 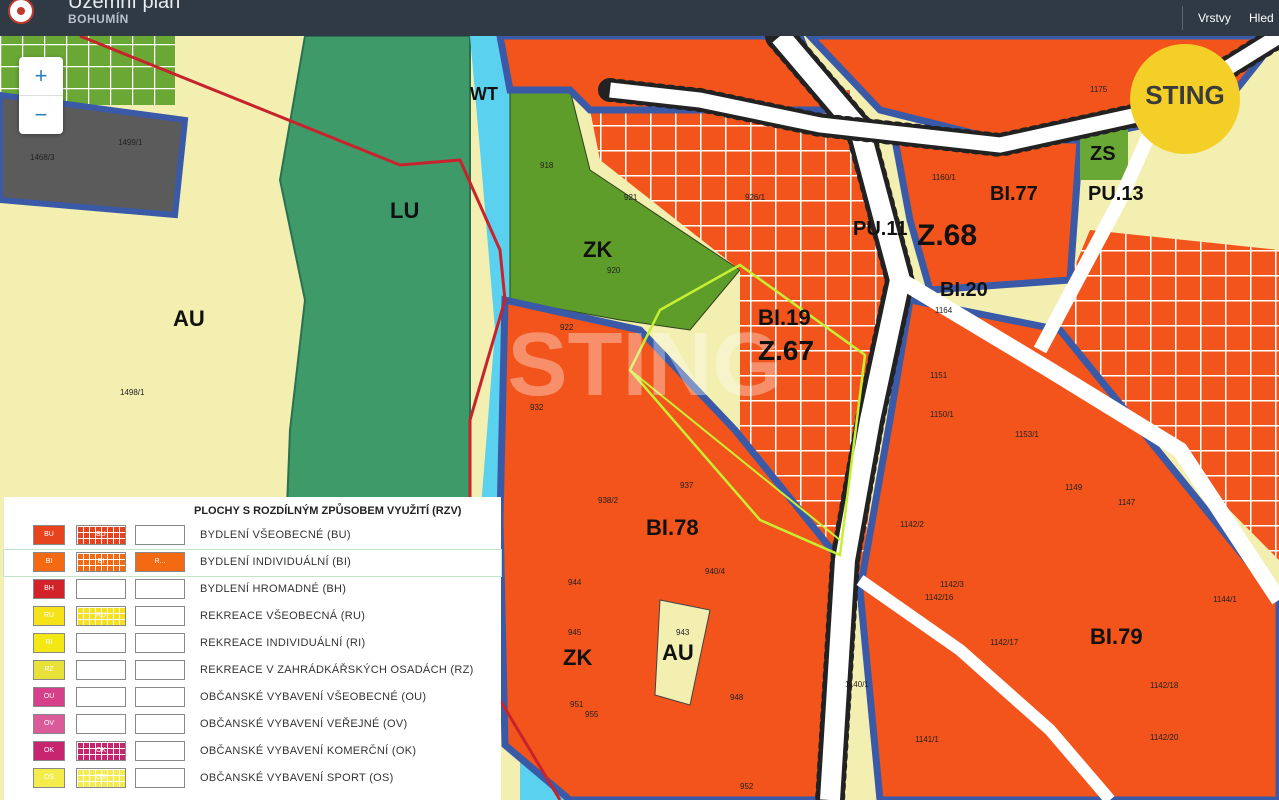 What do you see at coordinates (947, 235) in the screenshot?
I see `zone-label: Z.68` at bounding box center [947, 235].